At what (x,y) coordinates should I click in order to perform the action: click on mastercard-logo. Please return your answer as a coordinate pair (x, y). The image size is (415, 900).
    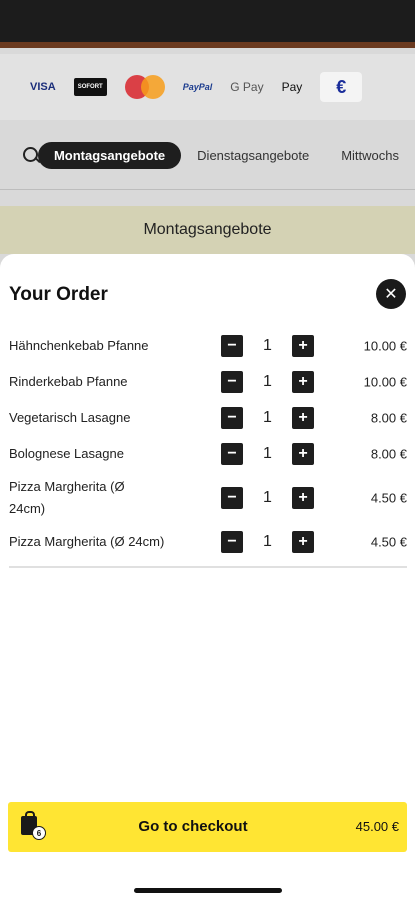
    Looking at the image, I should click on (144, 87).